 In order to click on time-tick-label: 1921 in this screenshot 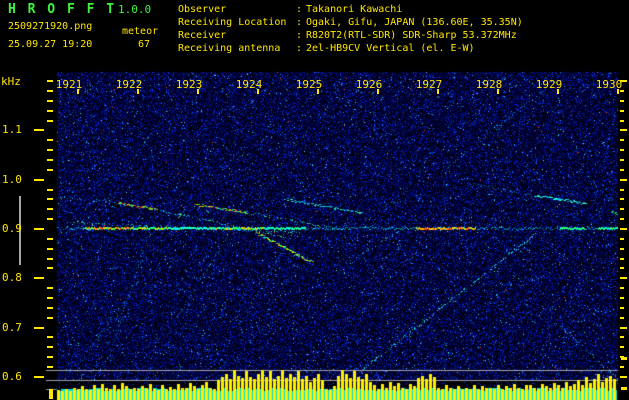, I will do `click(69, 84)`.